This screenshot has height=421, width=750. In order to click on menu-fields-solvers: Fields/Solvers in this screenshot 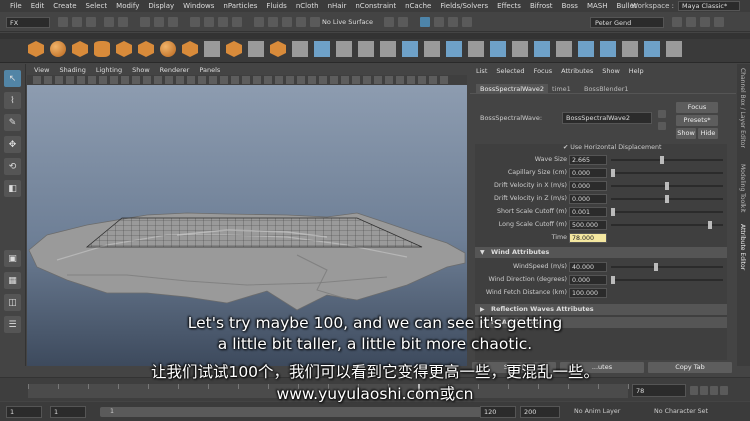, I will do `click(464, 6)`.